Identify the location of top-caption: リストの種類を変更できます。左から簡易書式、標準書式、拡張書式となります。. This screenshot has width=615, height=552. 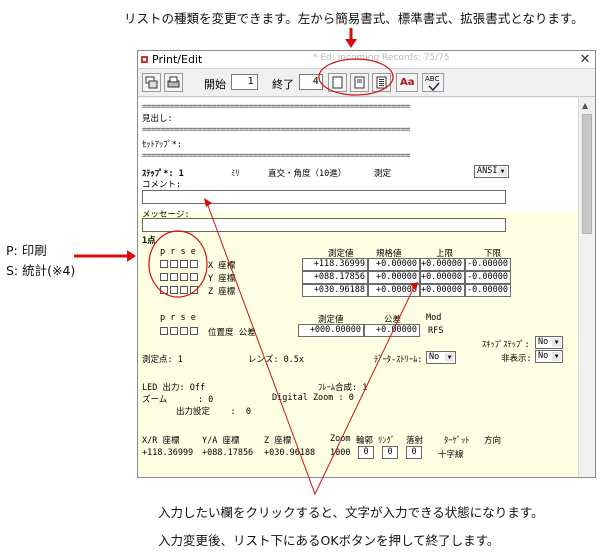
(354, 18).